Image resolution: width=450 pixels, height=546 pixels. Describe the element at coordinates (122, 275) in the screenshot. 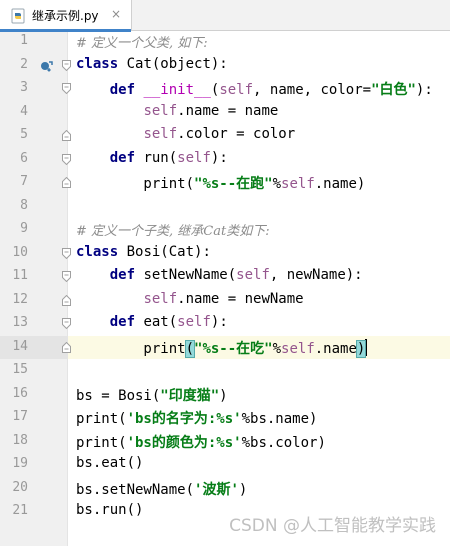

I see `code-token: def` at that location.